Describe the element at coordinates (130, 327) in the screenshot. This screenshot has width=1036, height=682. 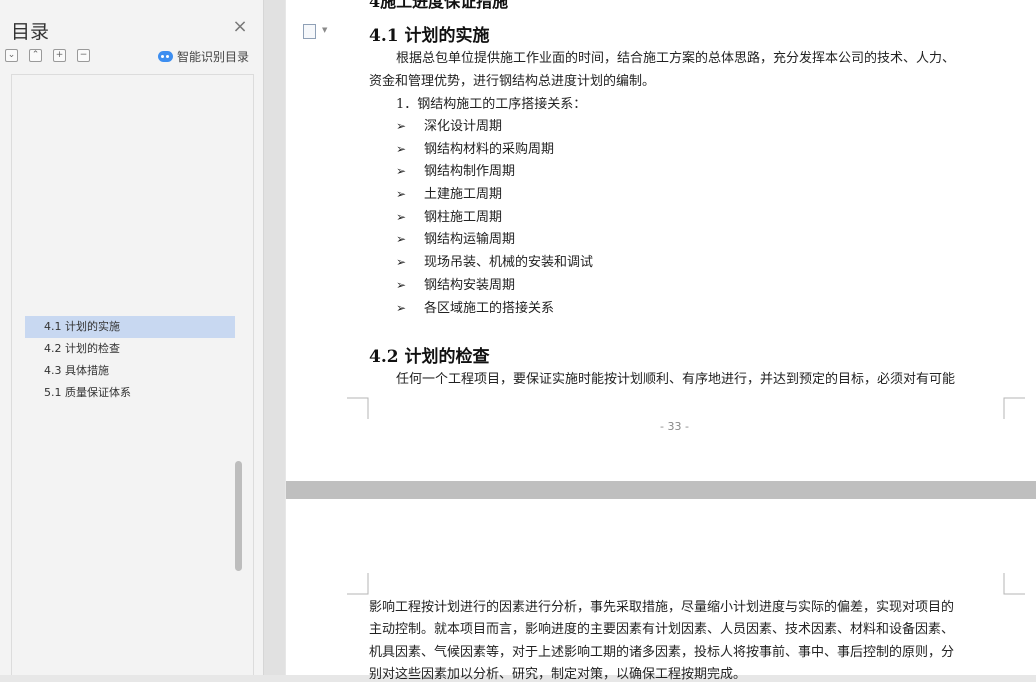
I see `toc-item-4-1: 4.1 计划的实施` at that location.